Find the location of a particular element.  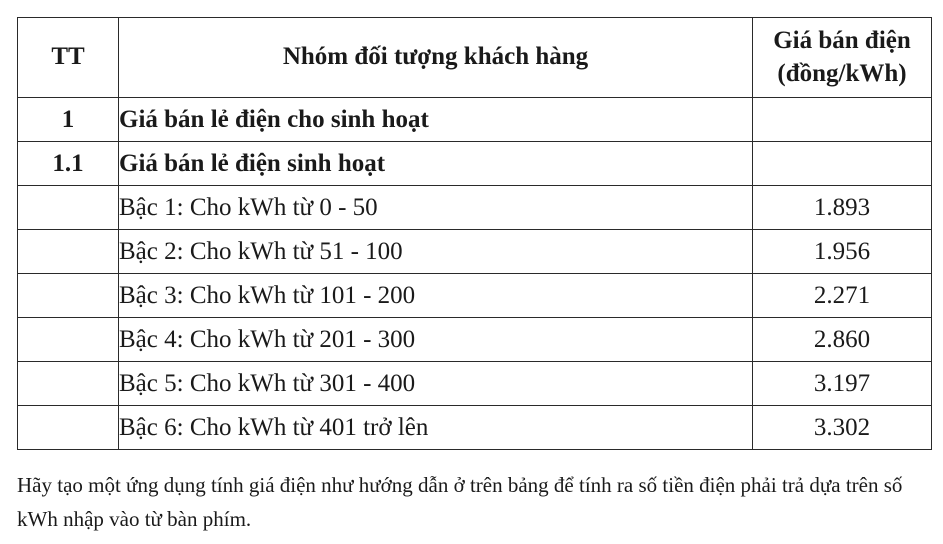

row-price: 3.302 is located at coordinates (842, 427).